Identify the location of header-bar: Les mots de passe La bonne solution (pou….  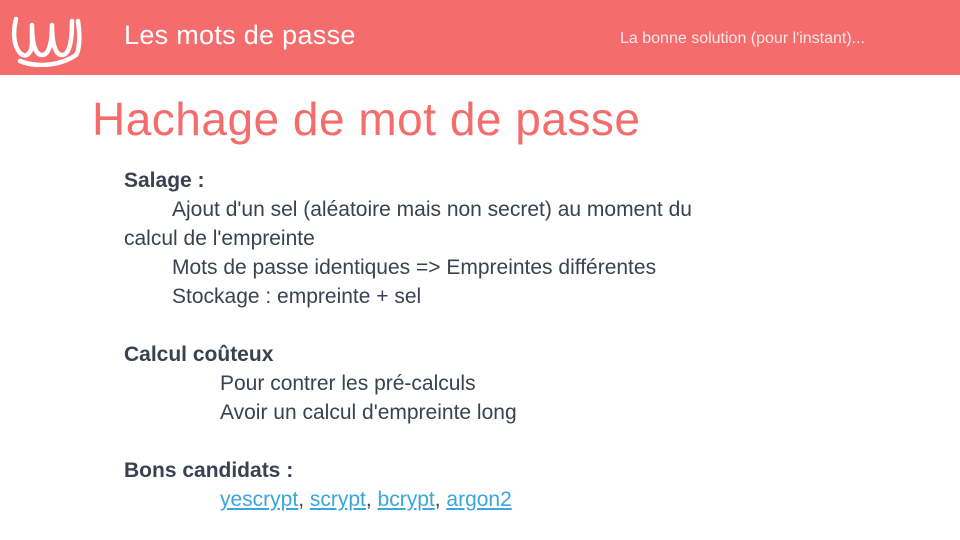
(480, 37).